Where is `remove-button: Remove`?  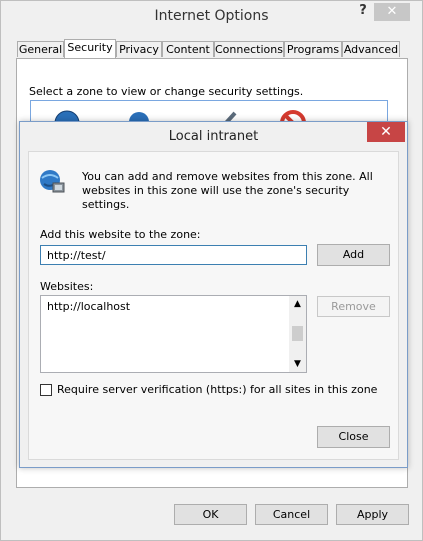 remove-button: Remove is located at coordinates (353, 306).